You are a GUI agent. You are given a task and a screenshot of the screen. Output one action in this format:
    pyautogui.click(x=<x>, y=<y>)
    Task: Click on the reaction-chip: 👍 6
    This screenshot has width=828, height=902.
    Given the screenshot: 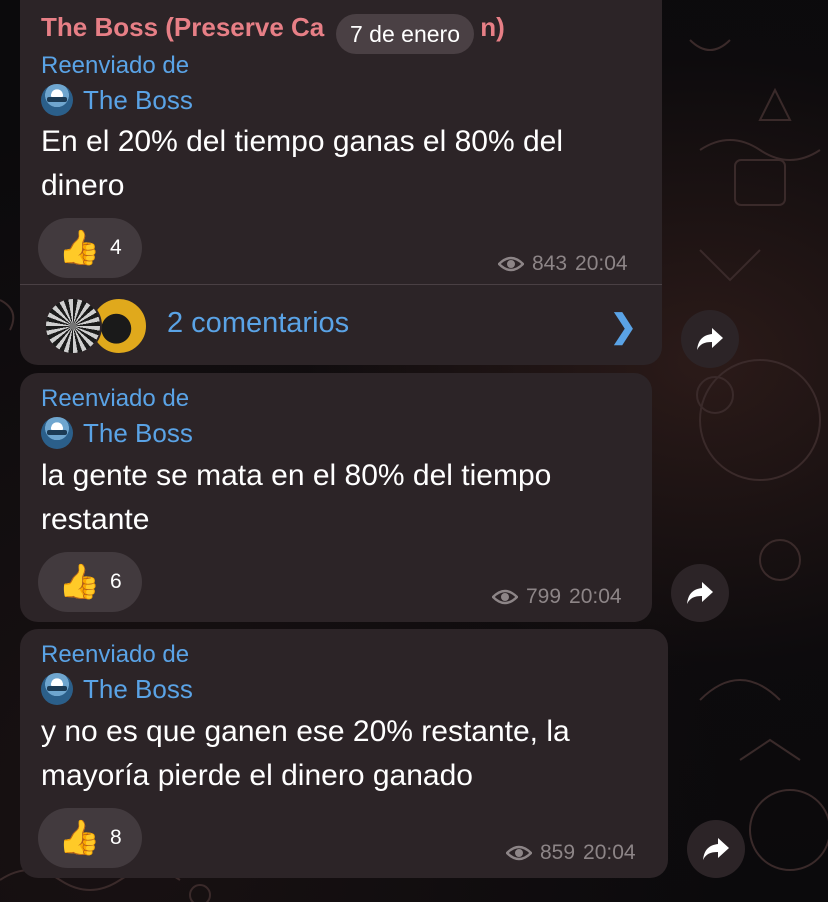 What is the action you would take?
    pyautogui.click(x=90, y=582)
    